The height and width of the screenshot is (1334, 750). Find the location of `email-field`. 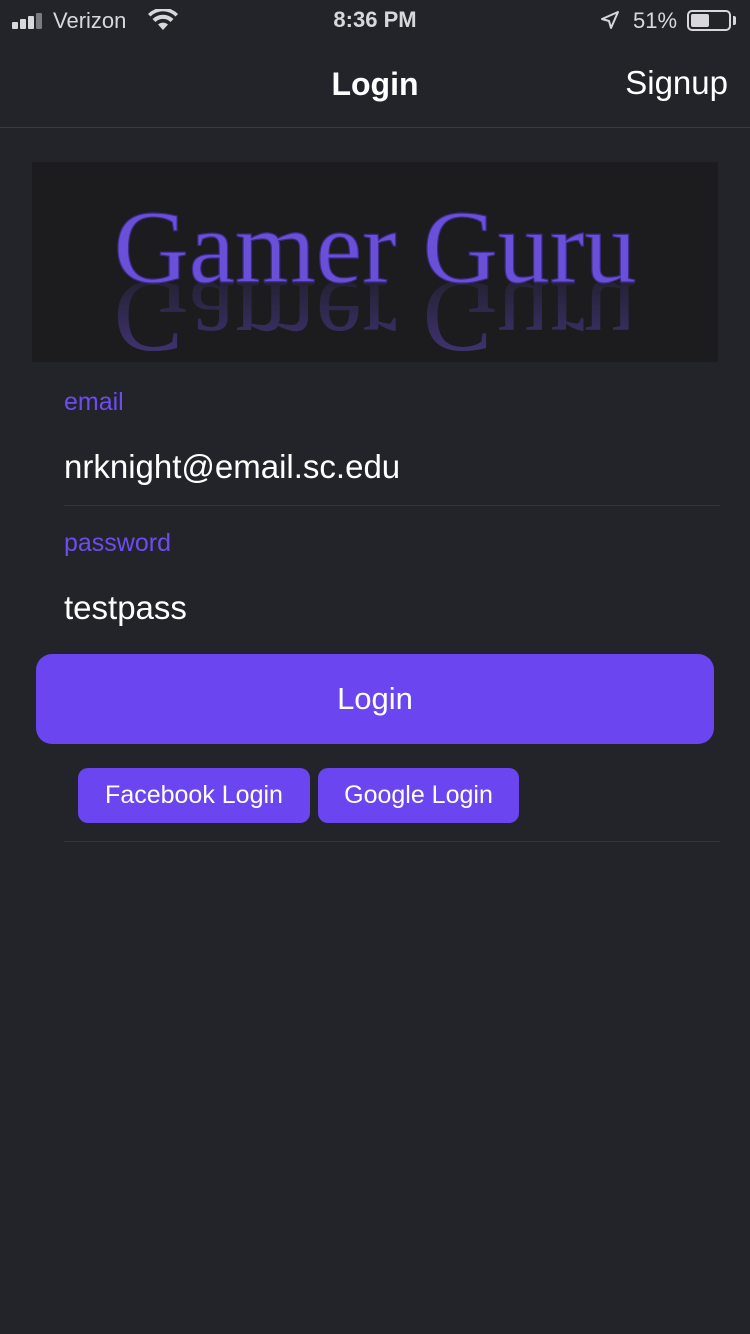

email-field is located at coordinates (392, 467).